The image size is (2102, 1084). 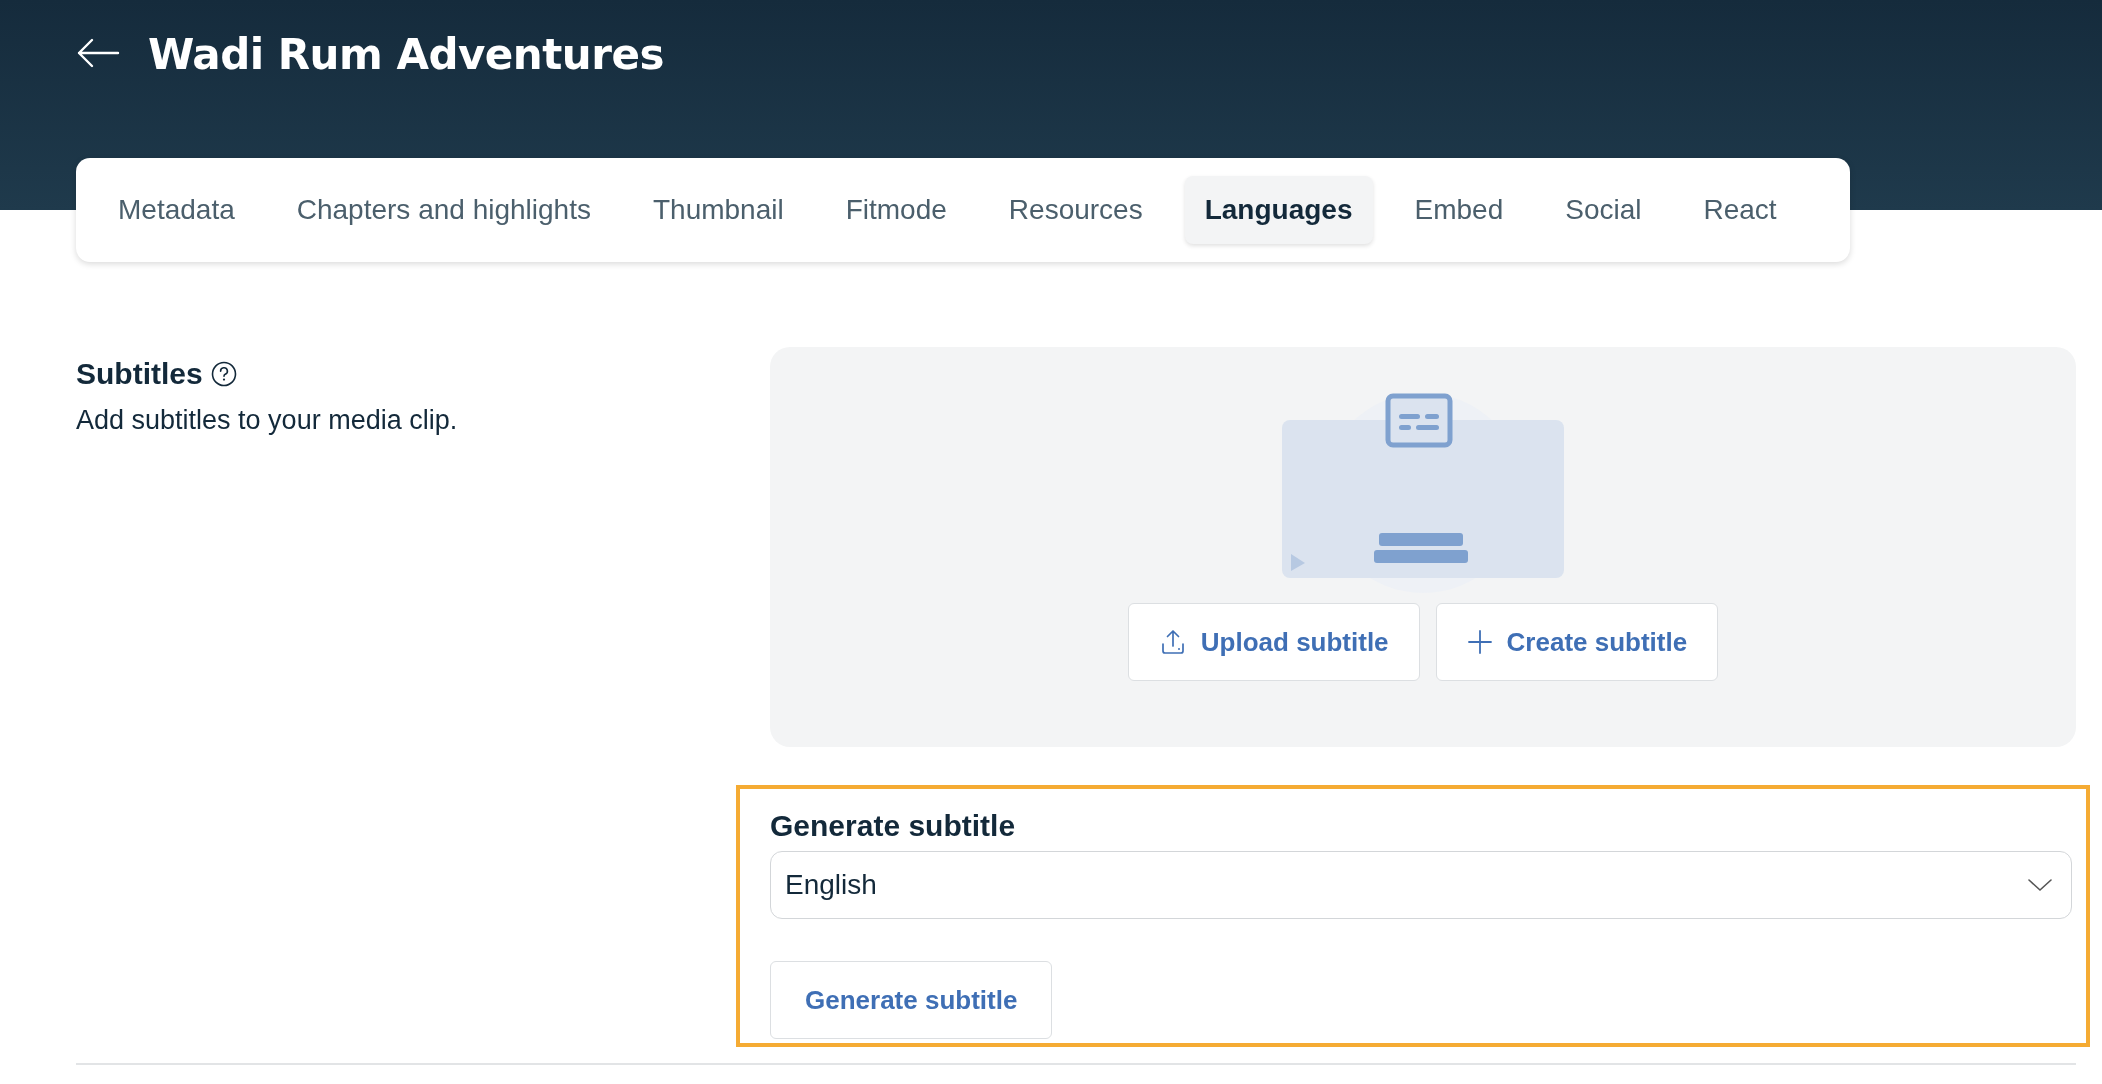 I want to click on tab: Social, so click(x=1603, y=210).